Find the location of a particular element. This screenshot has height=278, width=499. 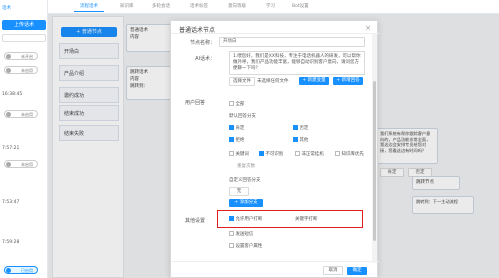

reply-all-text: 全部 is located at coordinates (240, 104).